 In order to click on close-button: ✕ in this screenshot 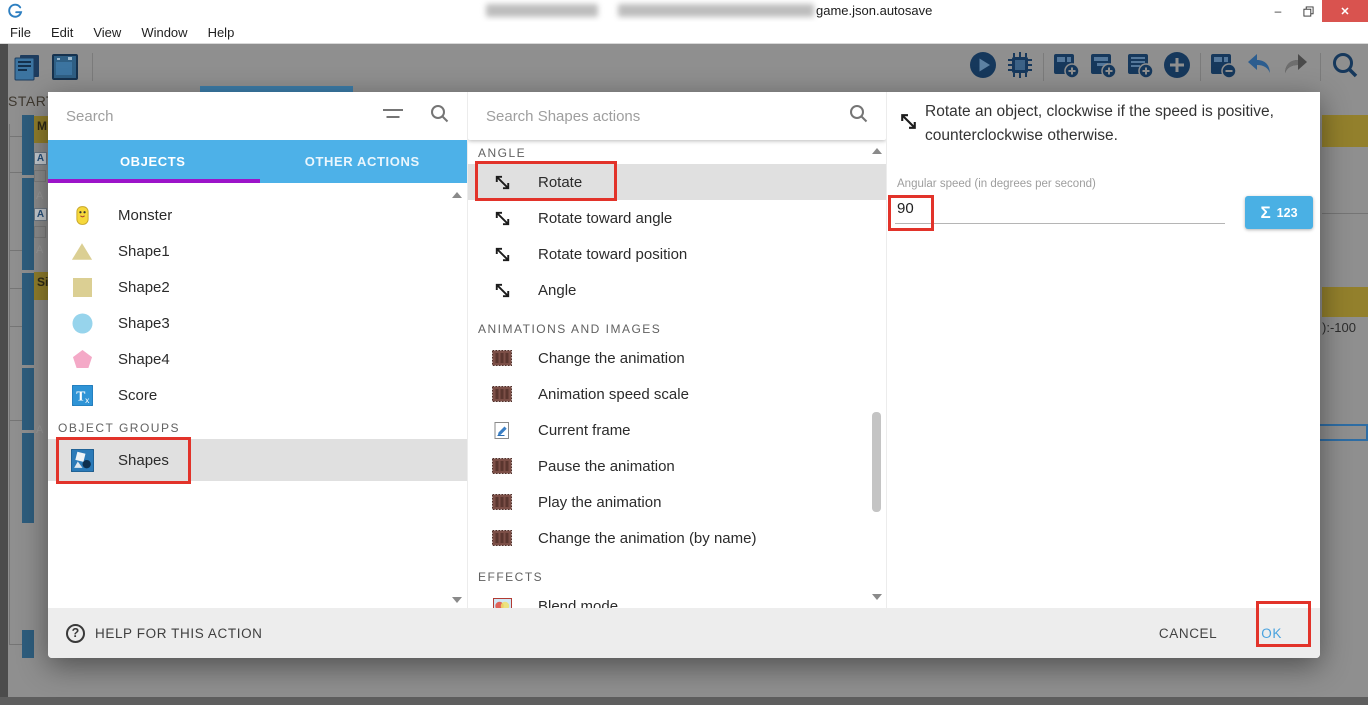, I will do `click(1345, 11)`.